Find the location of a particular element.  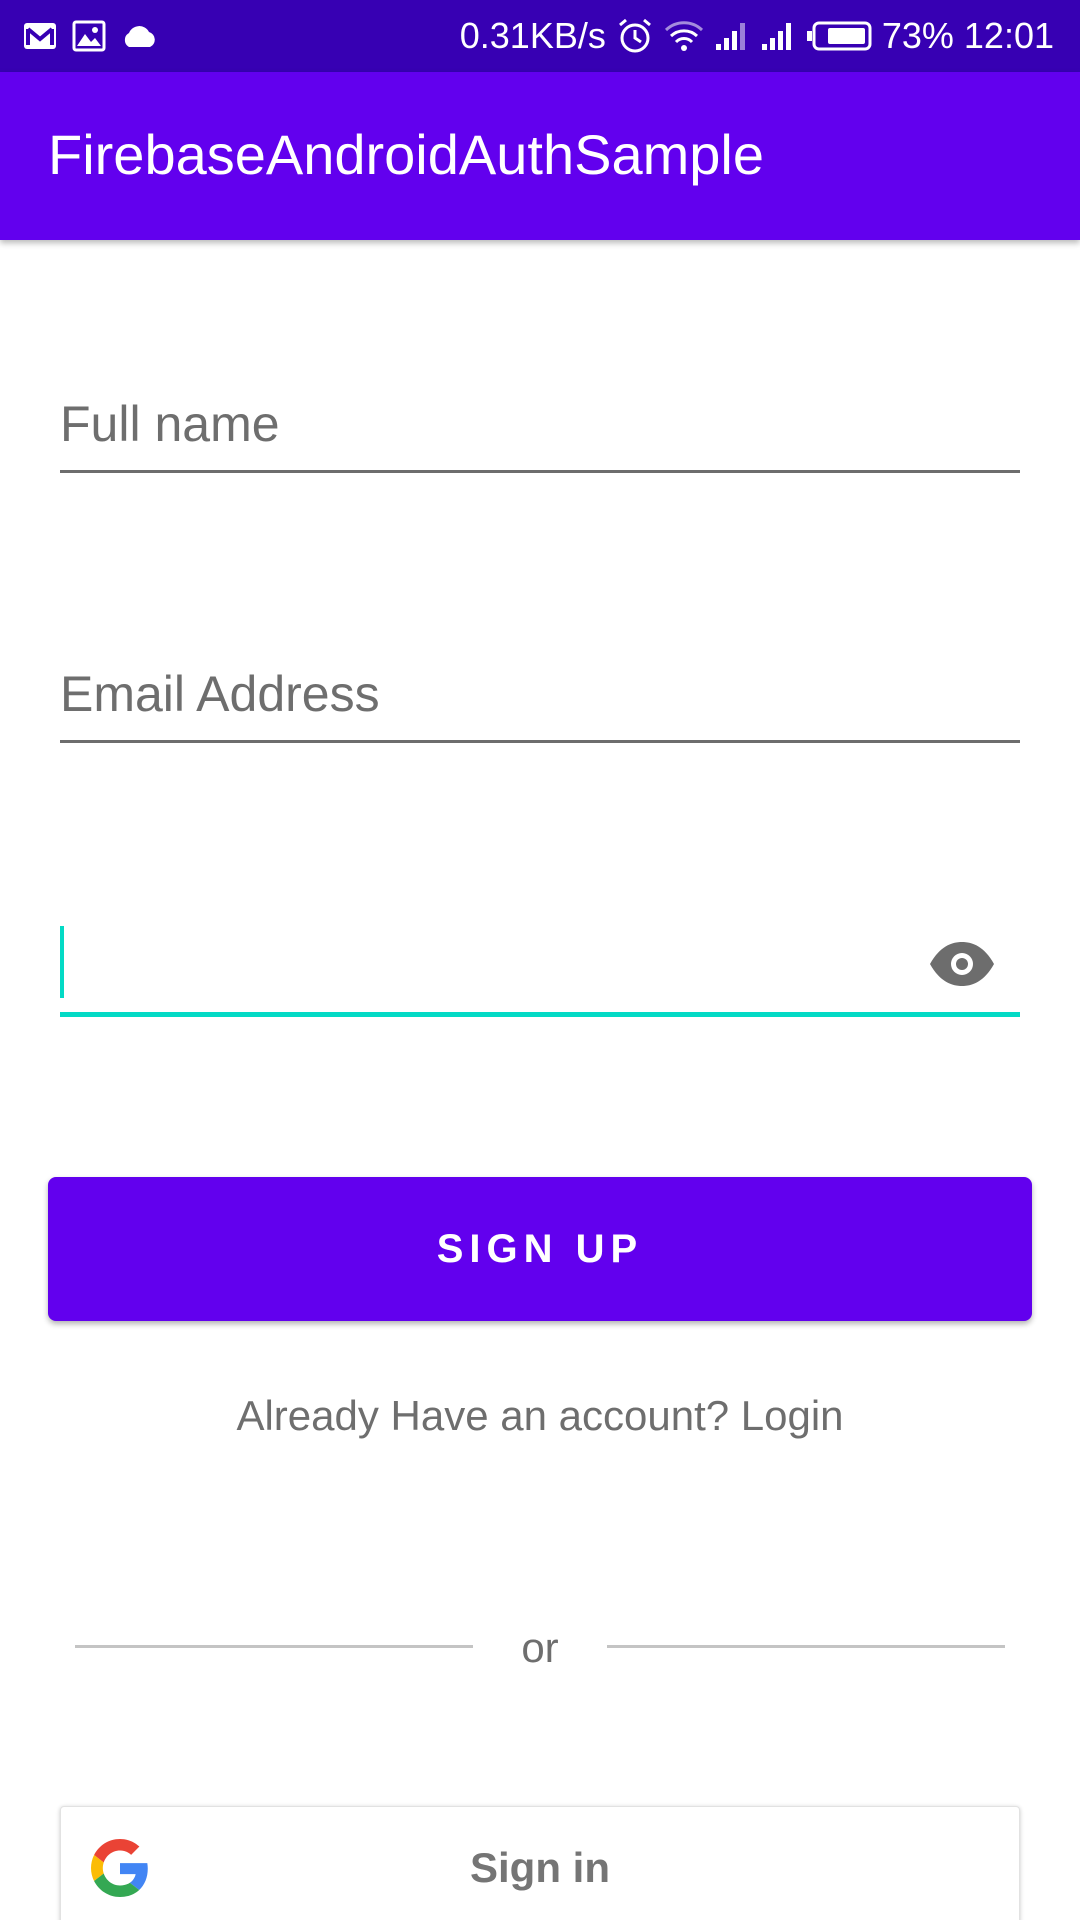

text-cursor is located at coordinates (62, 962).